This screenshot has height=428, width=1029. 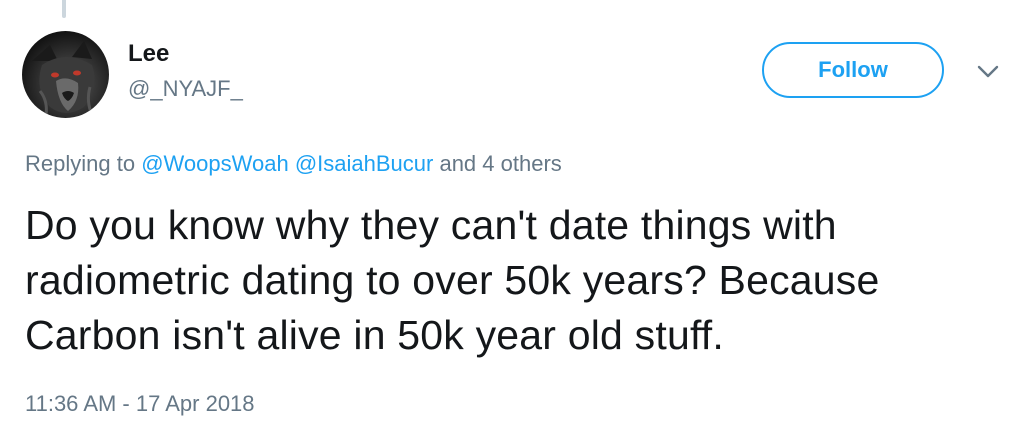 What do you see at coordinates (214, 163) in the screenshot?
I see `mention-link: @WoopsWoah` at bounding box center [214, 163].